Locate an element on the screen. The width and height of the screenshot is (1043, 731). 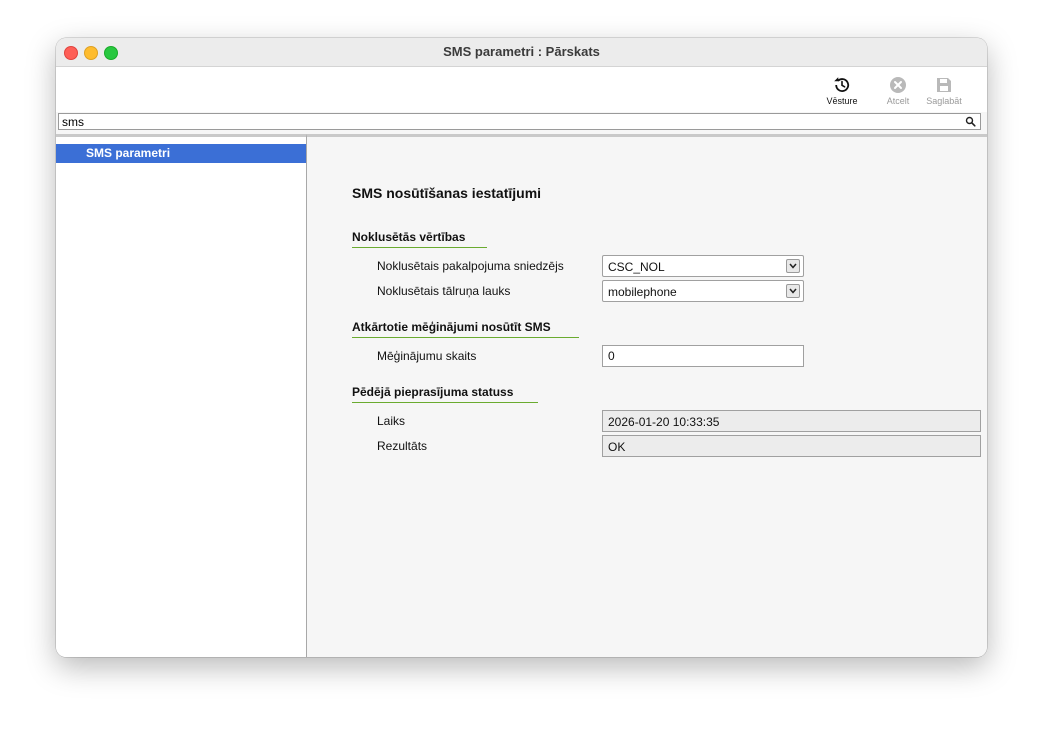
save-icon is located at coordinates (944, 85).